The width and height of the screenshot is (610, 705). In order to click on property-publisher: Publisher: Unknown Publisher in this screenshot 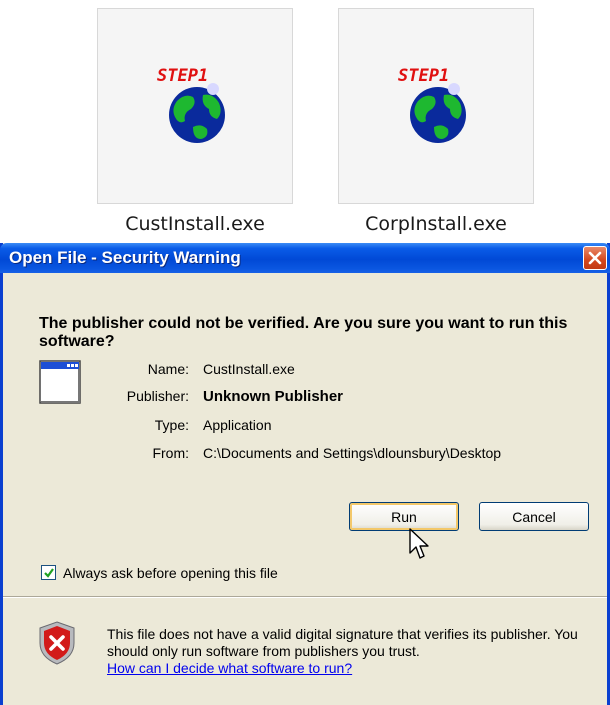, I will do `click(303, 398)`.